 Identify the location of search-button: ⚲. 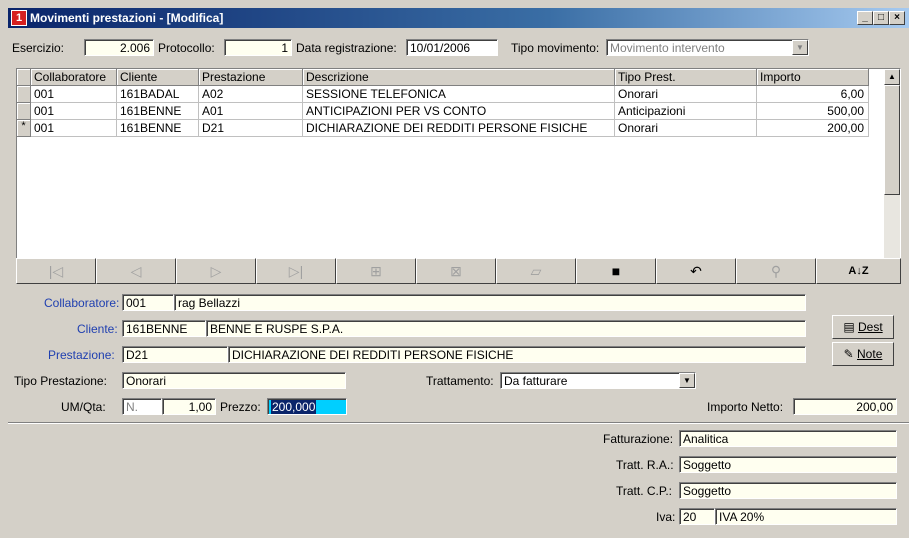
(776, 271).